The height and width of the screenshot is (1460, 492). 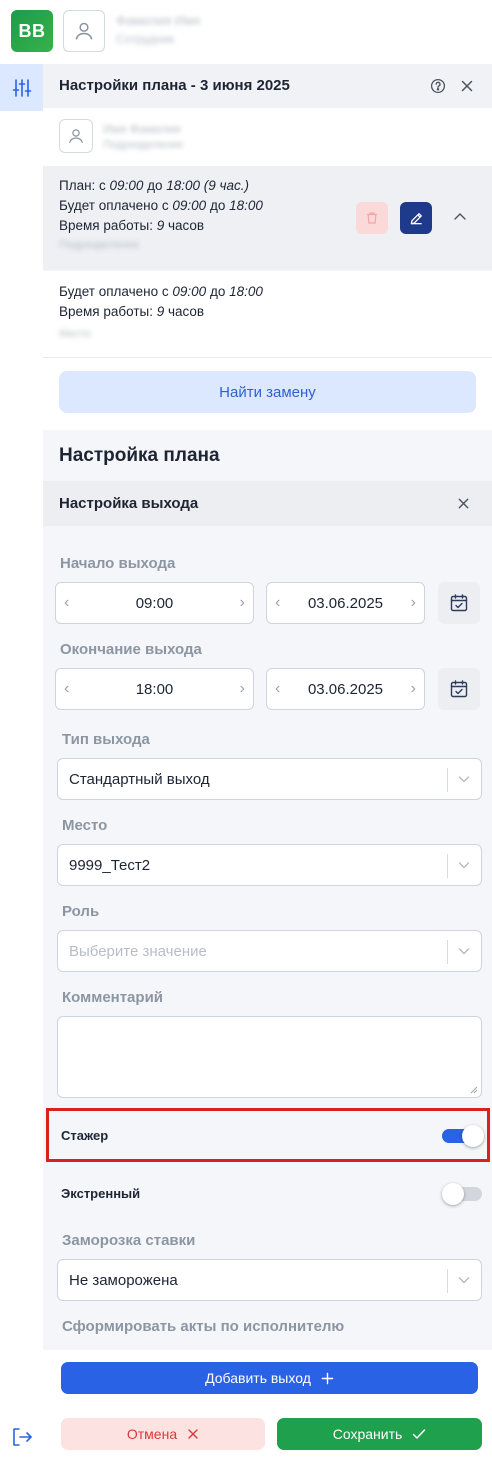 I want to click on add-exit-button: Добавить выход, so click(x=269, y=1378).